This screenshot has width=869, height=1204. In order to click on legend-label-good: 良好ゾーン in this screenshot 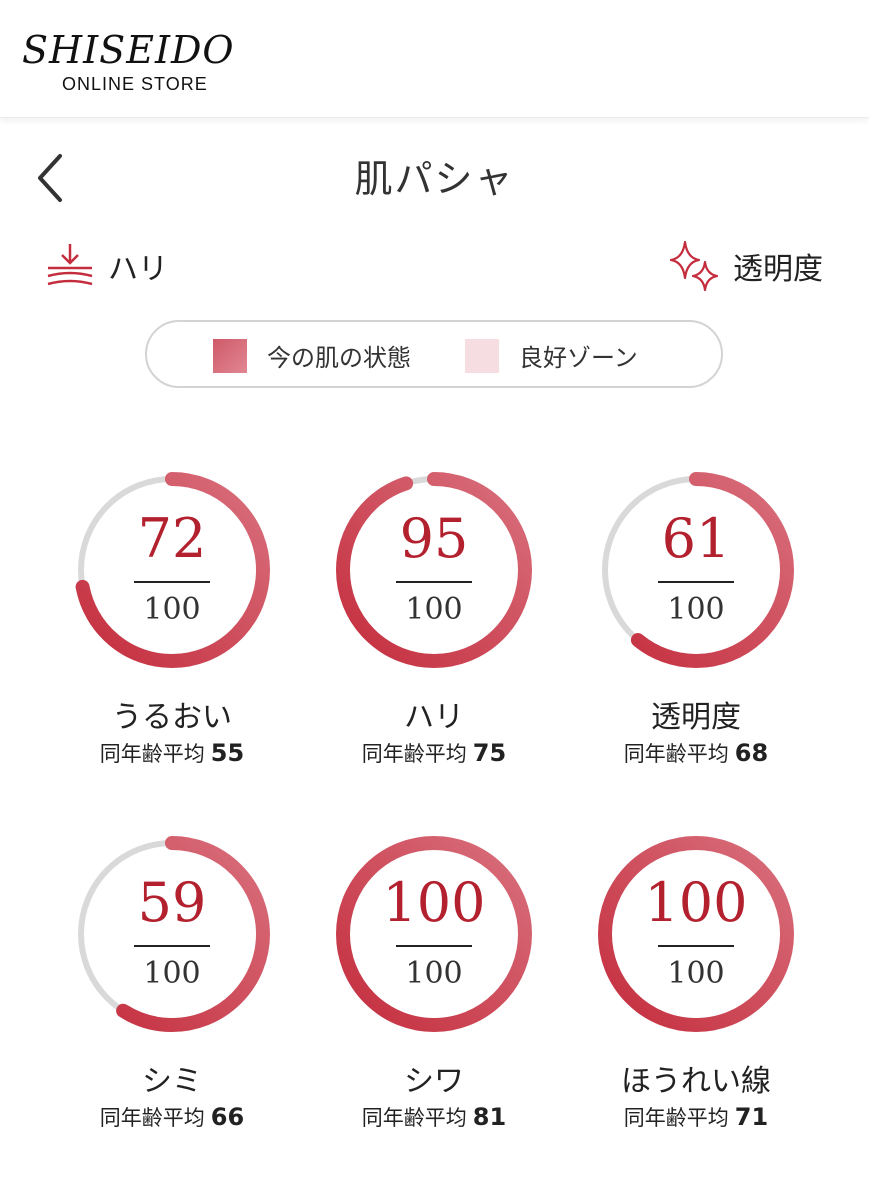, I will do `click(578, 358)`.